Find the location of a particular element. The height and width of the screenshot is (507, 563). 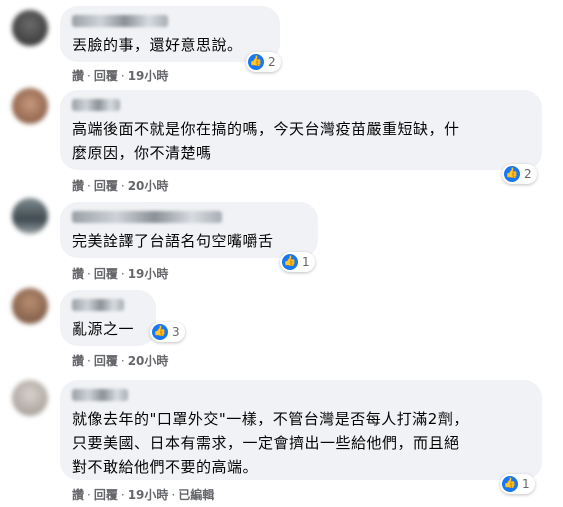

comment-bubble: 高端後面不就是你在搞的嗎，今天台灣疫苗嚴重短缺，什 麼原因，你不清楚嗎 is located at coordinates (301, 130).